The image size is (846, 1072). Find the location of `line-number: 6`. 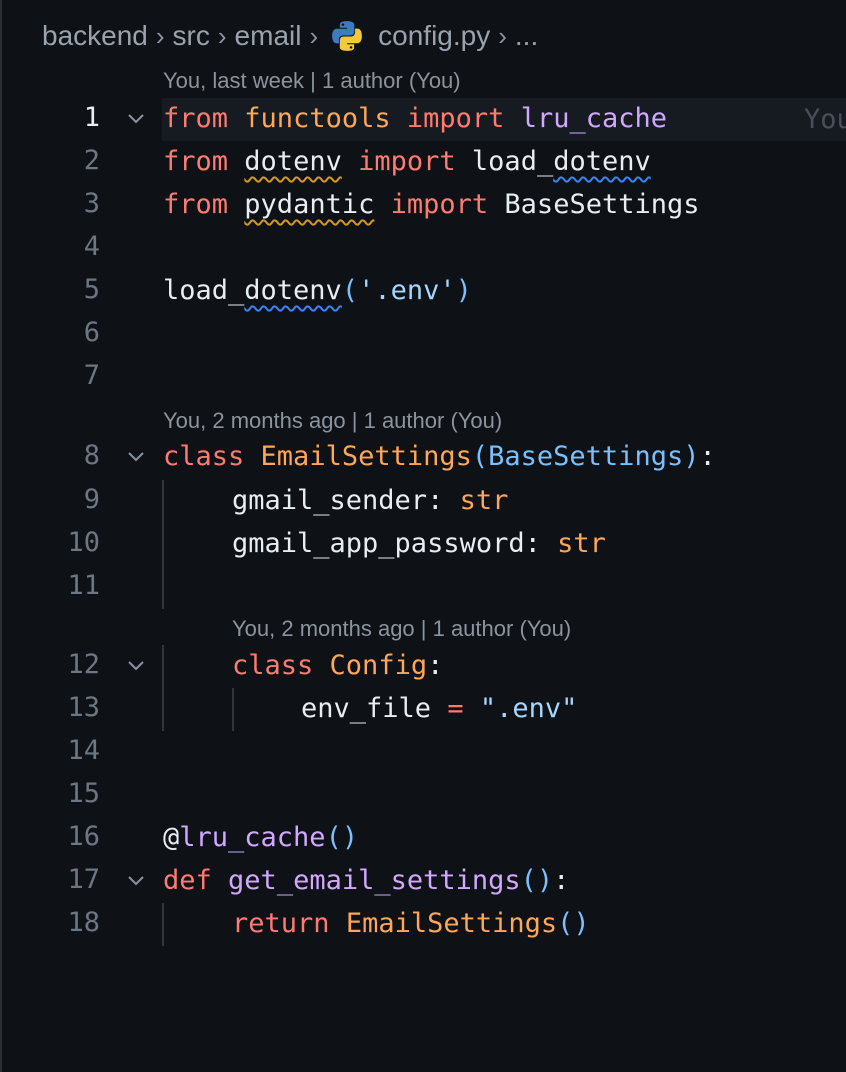

line-number: 6 is located at coordinates (91, 332).